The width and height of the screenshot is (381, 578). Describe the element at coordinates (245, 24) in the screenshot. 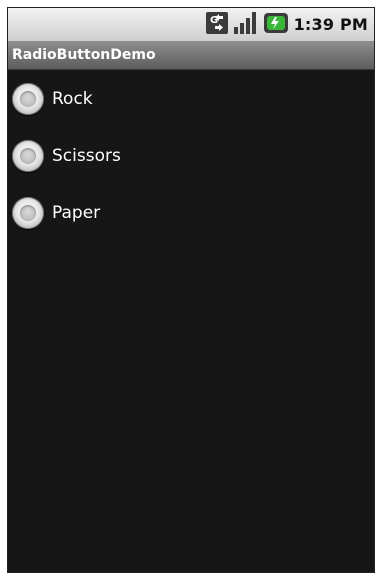

I see `signal-strength-icon` at that location.